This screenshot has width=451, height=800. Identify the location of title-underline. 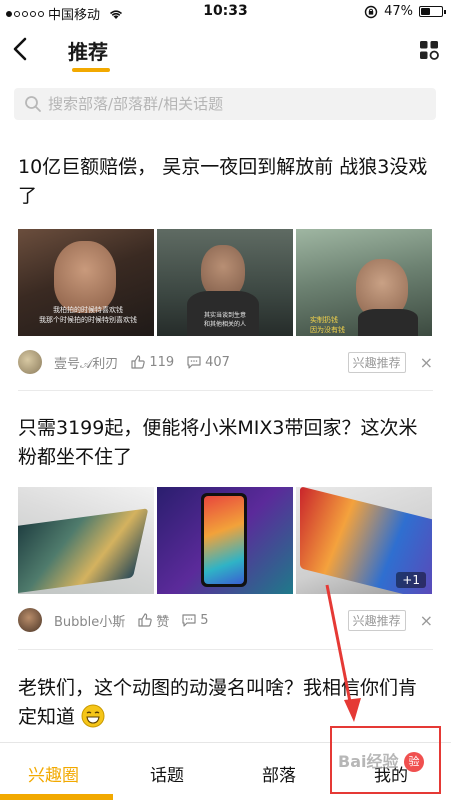
(91, 70).